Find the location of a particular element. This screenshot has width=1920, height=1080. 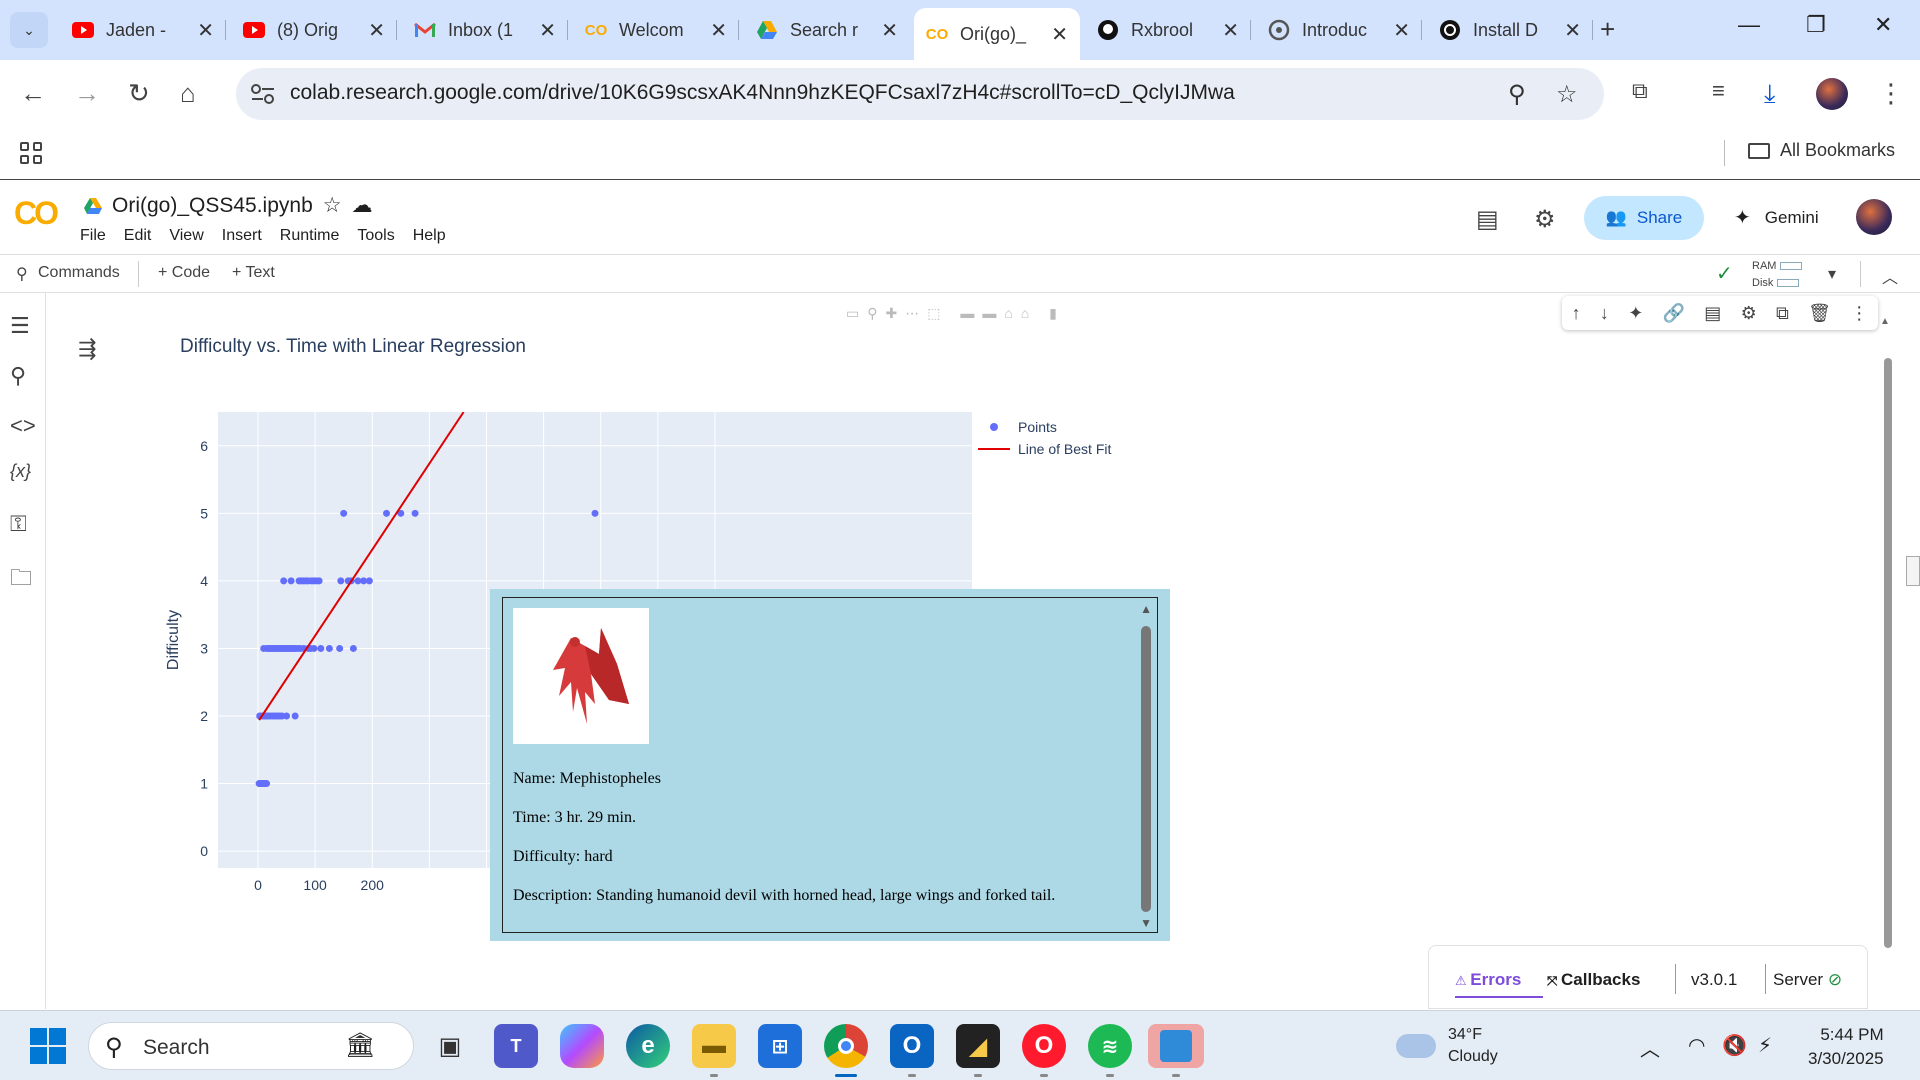

wifi-icon: ◠ is located at coordinates (1696, 1045).